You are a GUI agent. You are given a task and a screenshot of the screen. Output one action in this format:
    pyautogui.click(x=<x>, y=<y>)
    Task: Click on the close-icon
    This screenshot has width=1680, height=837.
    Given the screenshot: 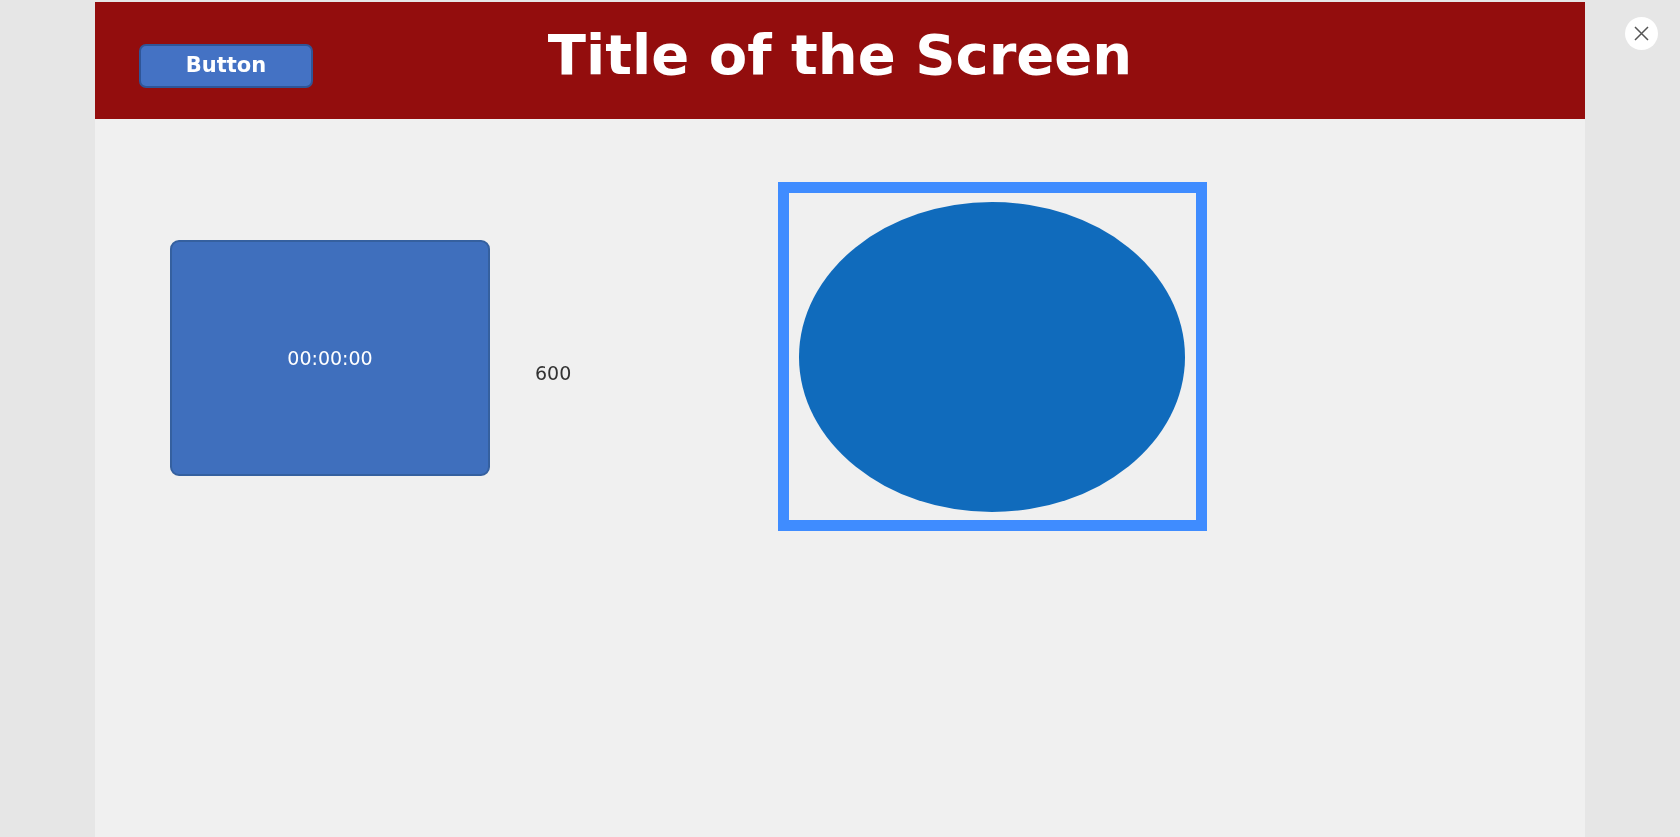 What is the action you would take?
    pyautogui.click(x=1641, y=33)
    